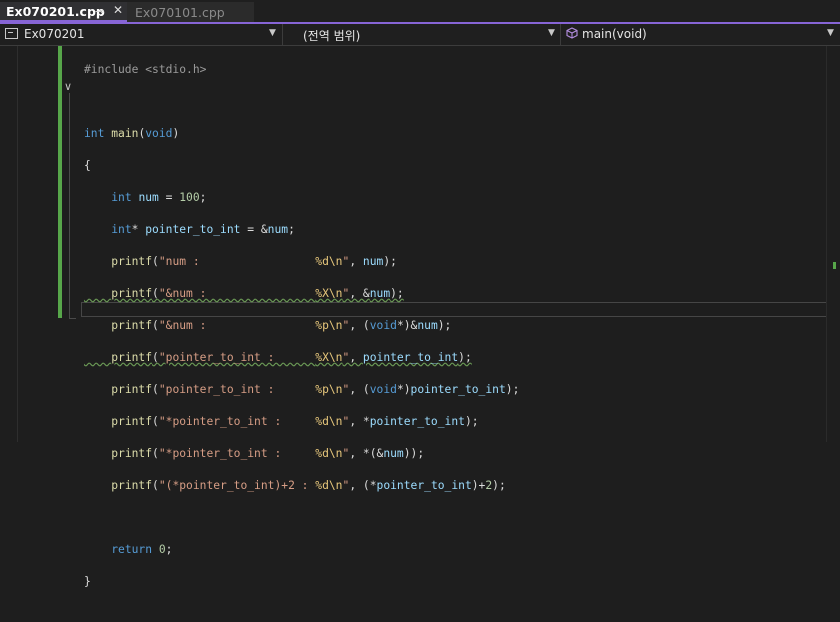 The image size is (840, 622). Describe the element at coordinates (54, 34) in the screenshot. I see `project-label: Ex070201` at that location.